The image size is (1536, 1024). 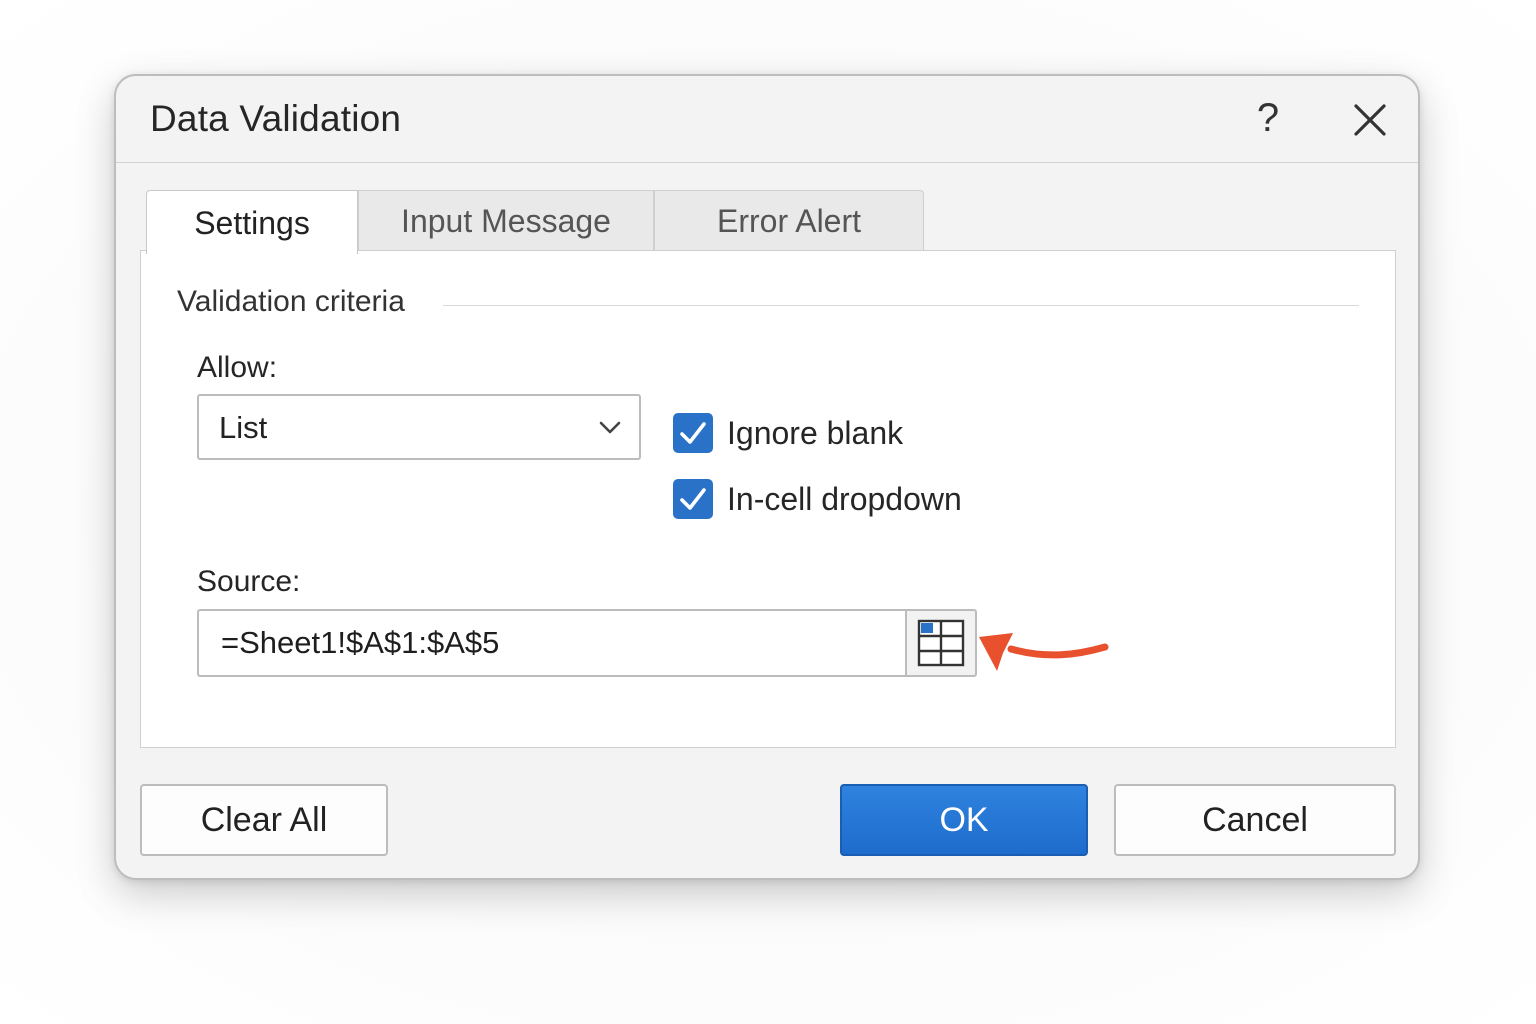 I want to click on range-selector-button, so click(x=941, y=643).